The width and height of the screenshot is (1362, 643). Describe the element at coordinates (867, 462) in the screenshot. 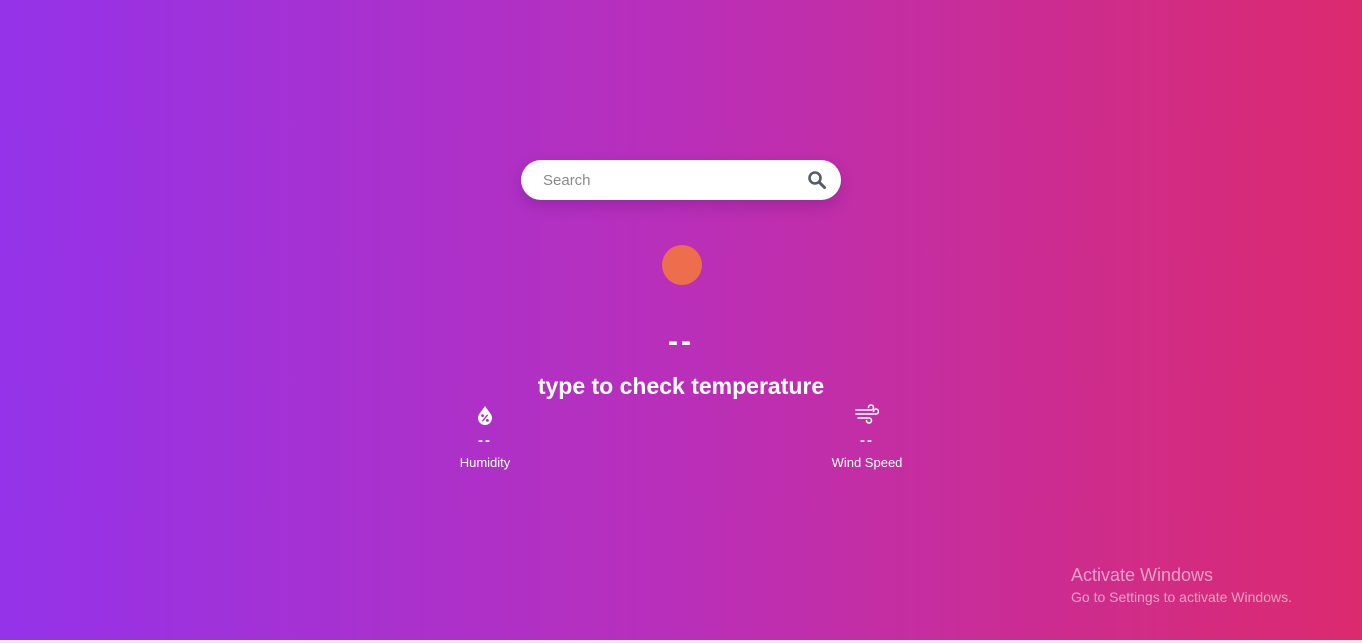

I see `wind-speed-label: Wind Speed` at that location.